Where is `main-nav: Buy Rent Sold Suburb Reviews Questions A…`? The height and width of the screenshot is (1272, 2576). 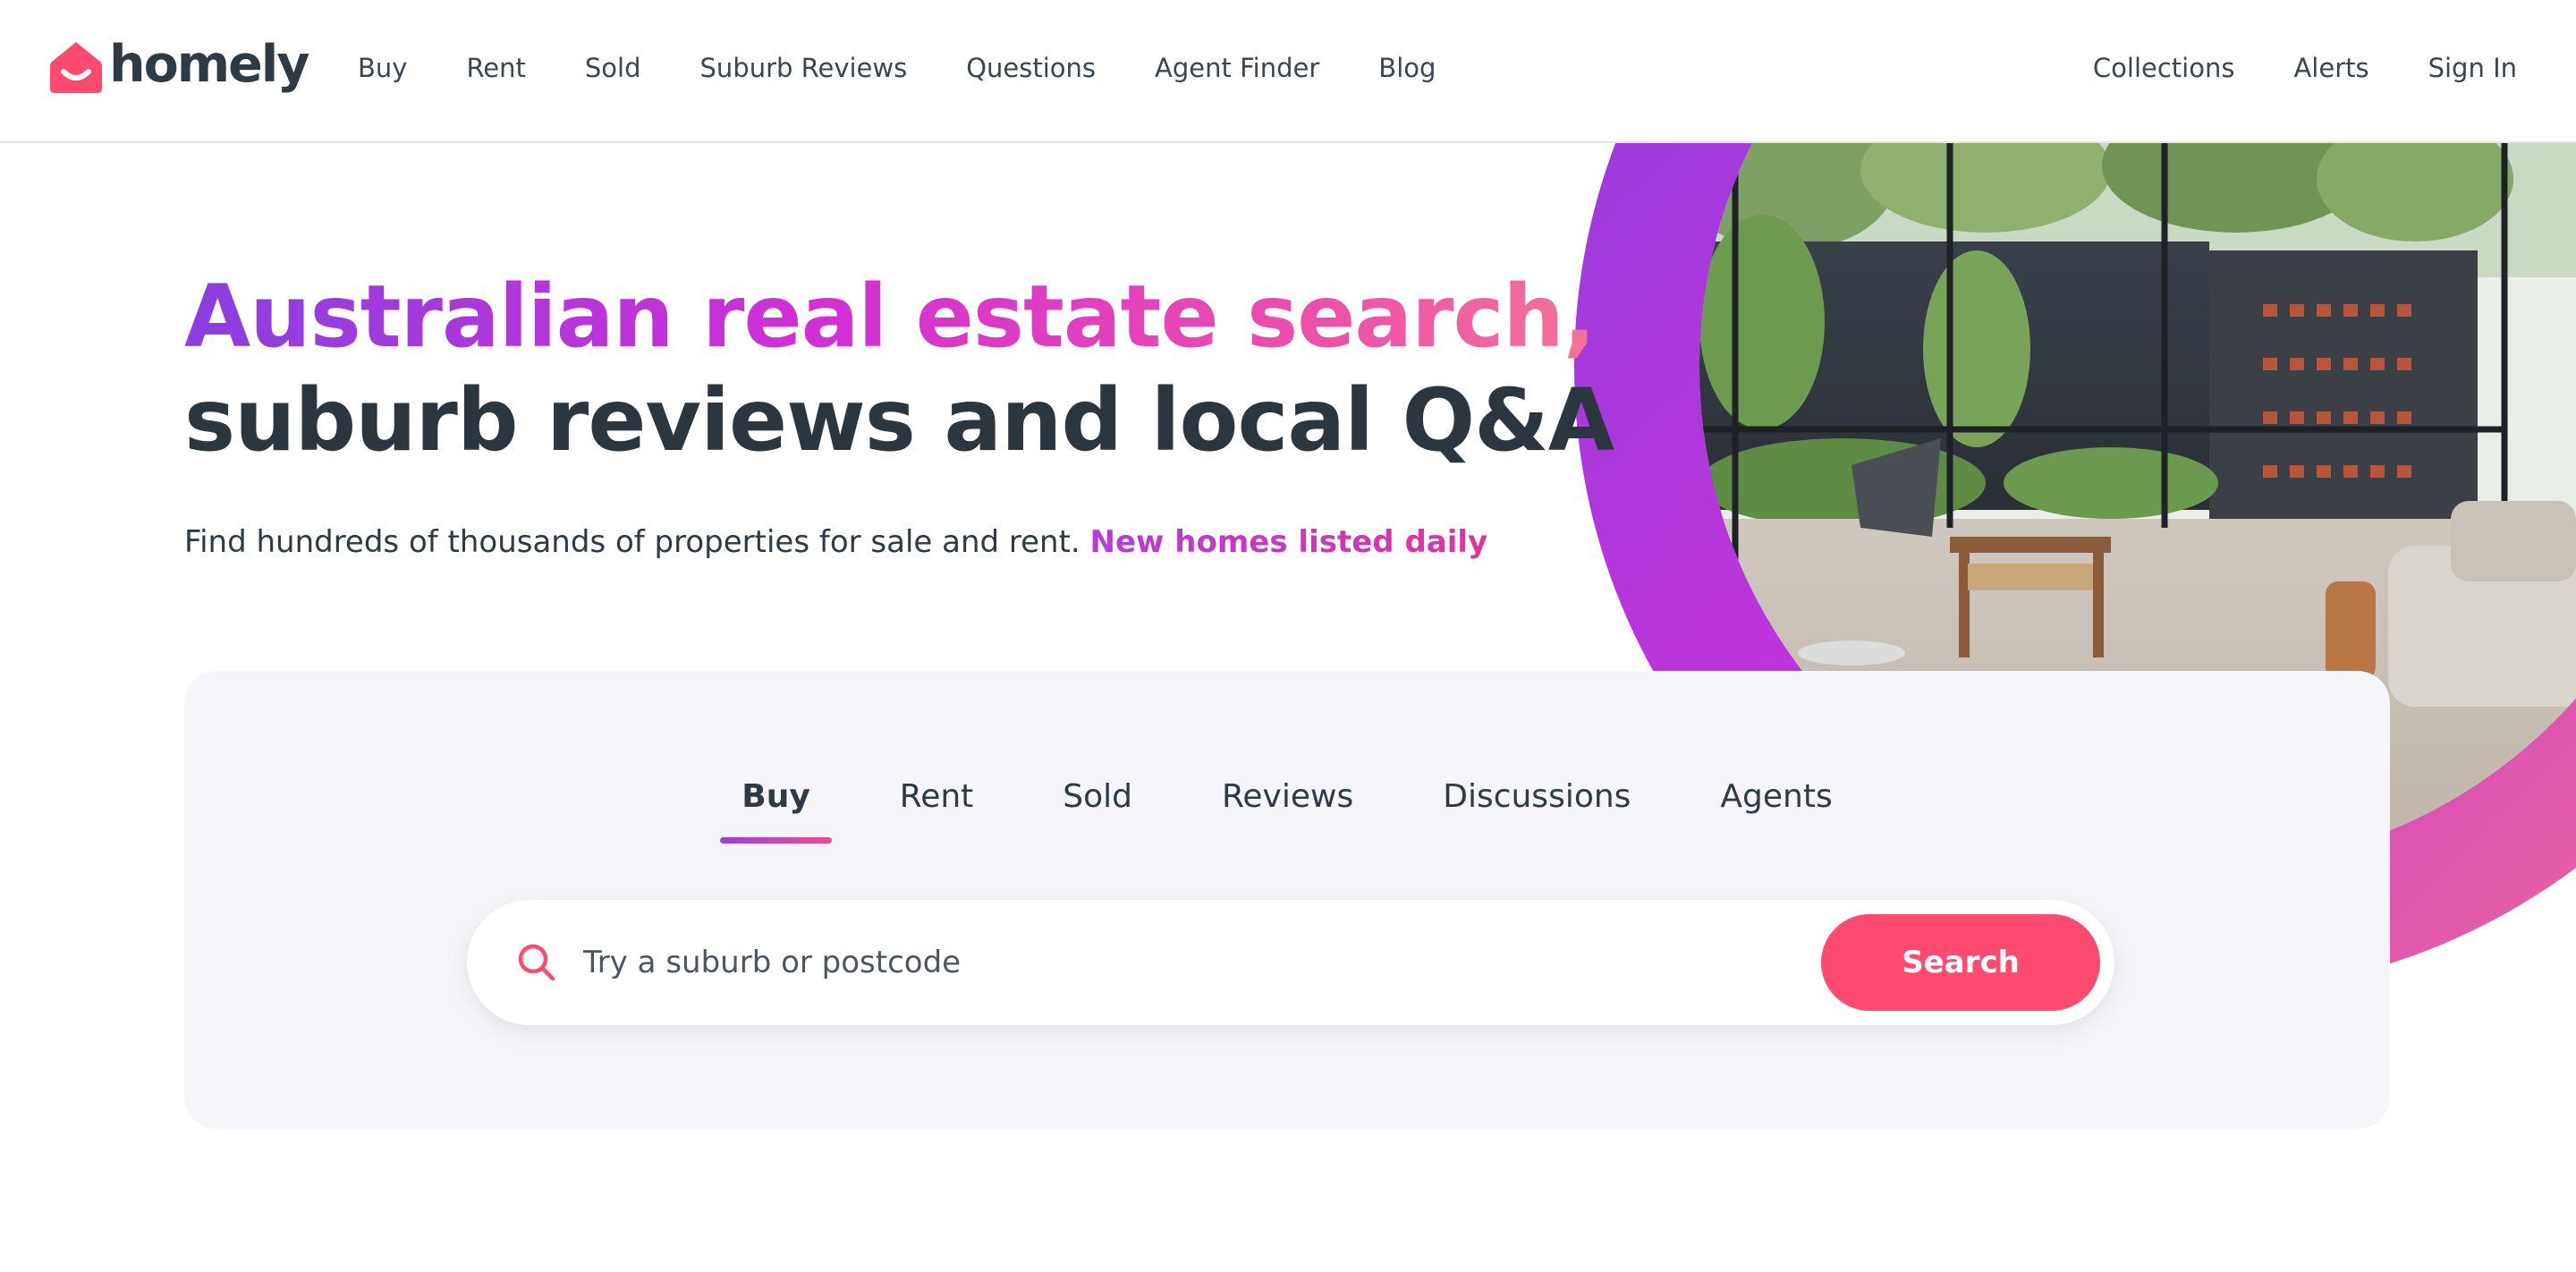
main-nav: Buy Rent Sold Suburb Reviews Questions A… is located at coordinates (926, 68).